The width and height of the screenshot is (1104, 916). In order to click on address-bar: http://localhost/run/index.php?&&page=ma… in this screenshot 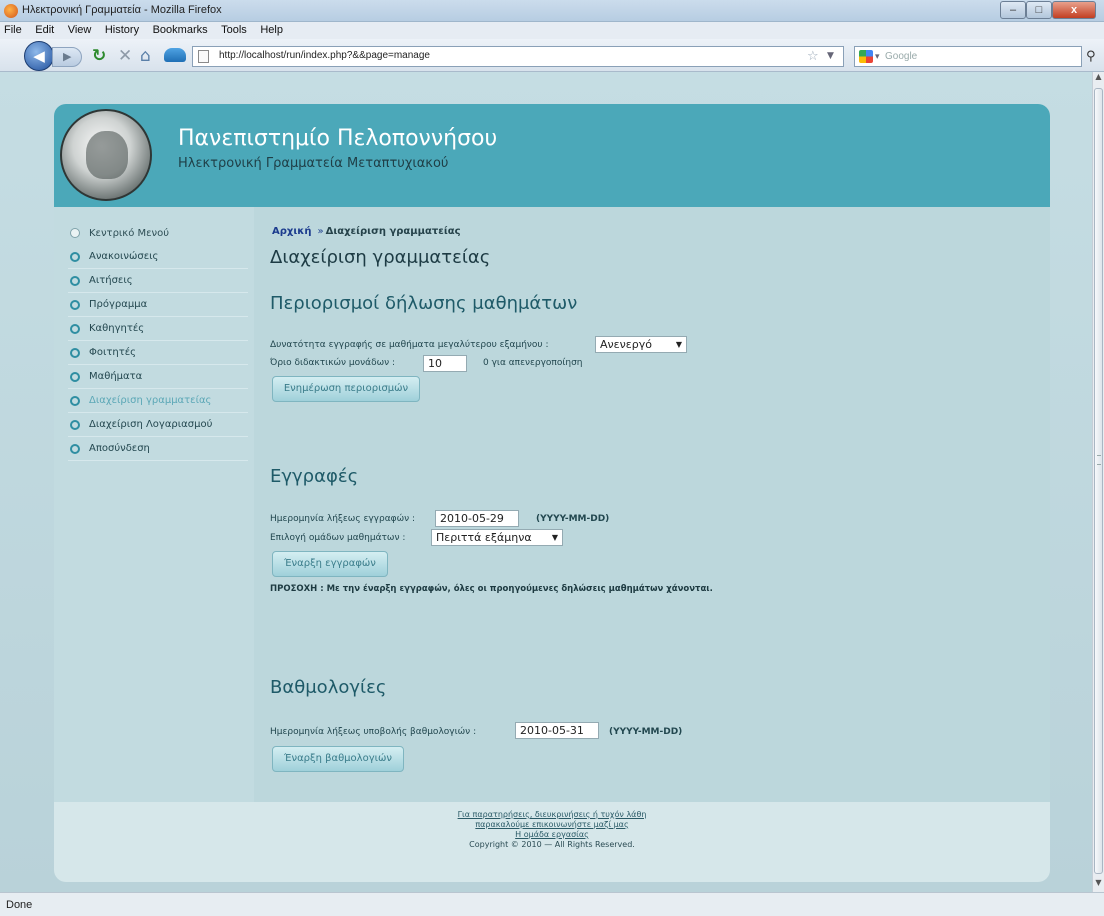, I will do `click(518, 56)`.